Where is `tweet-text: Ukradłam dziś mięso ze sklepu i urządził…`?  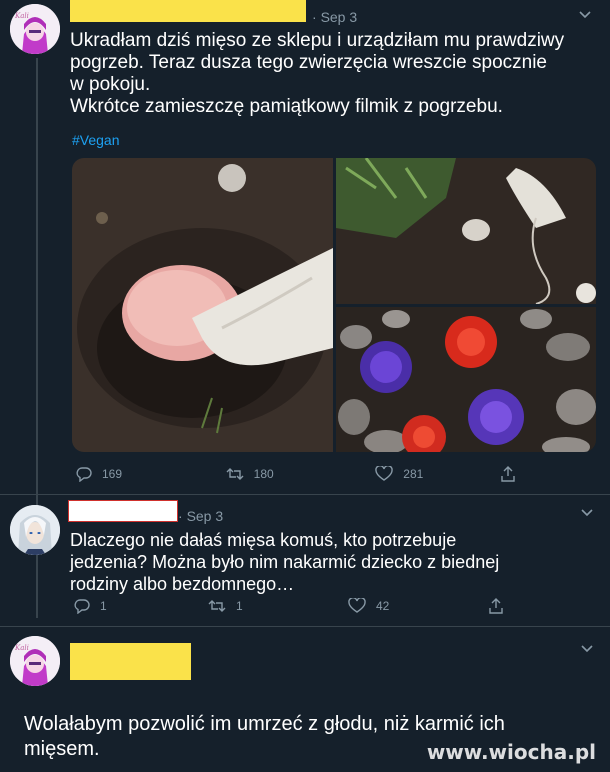
tweet-text: Ukradłam dziś mięso ze sklepu i urządził… is located at coordinates (337, 74).